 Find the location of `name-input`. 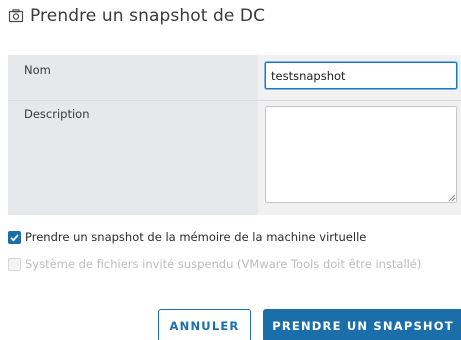

name-input is located at coordinates (361, 75).